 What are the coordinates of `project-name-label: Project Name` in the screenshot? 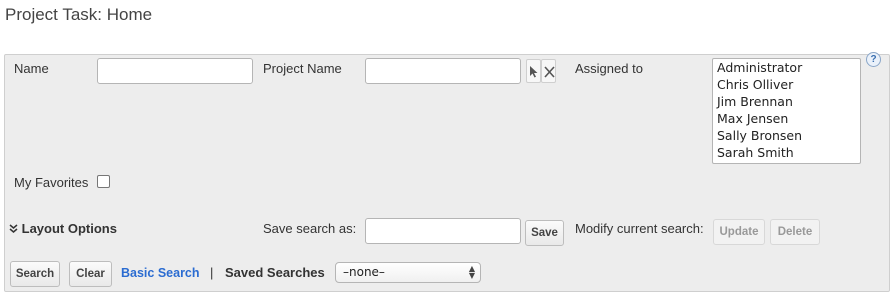 It's located at (302, 68).